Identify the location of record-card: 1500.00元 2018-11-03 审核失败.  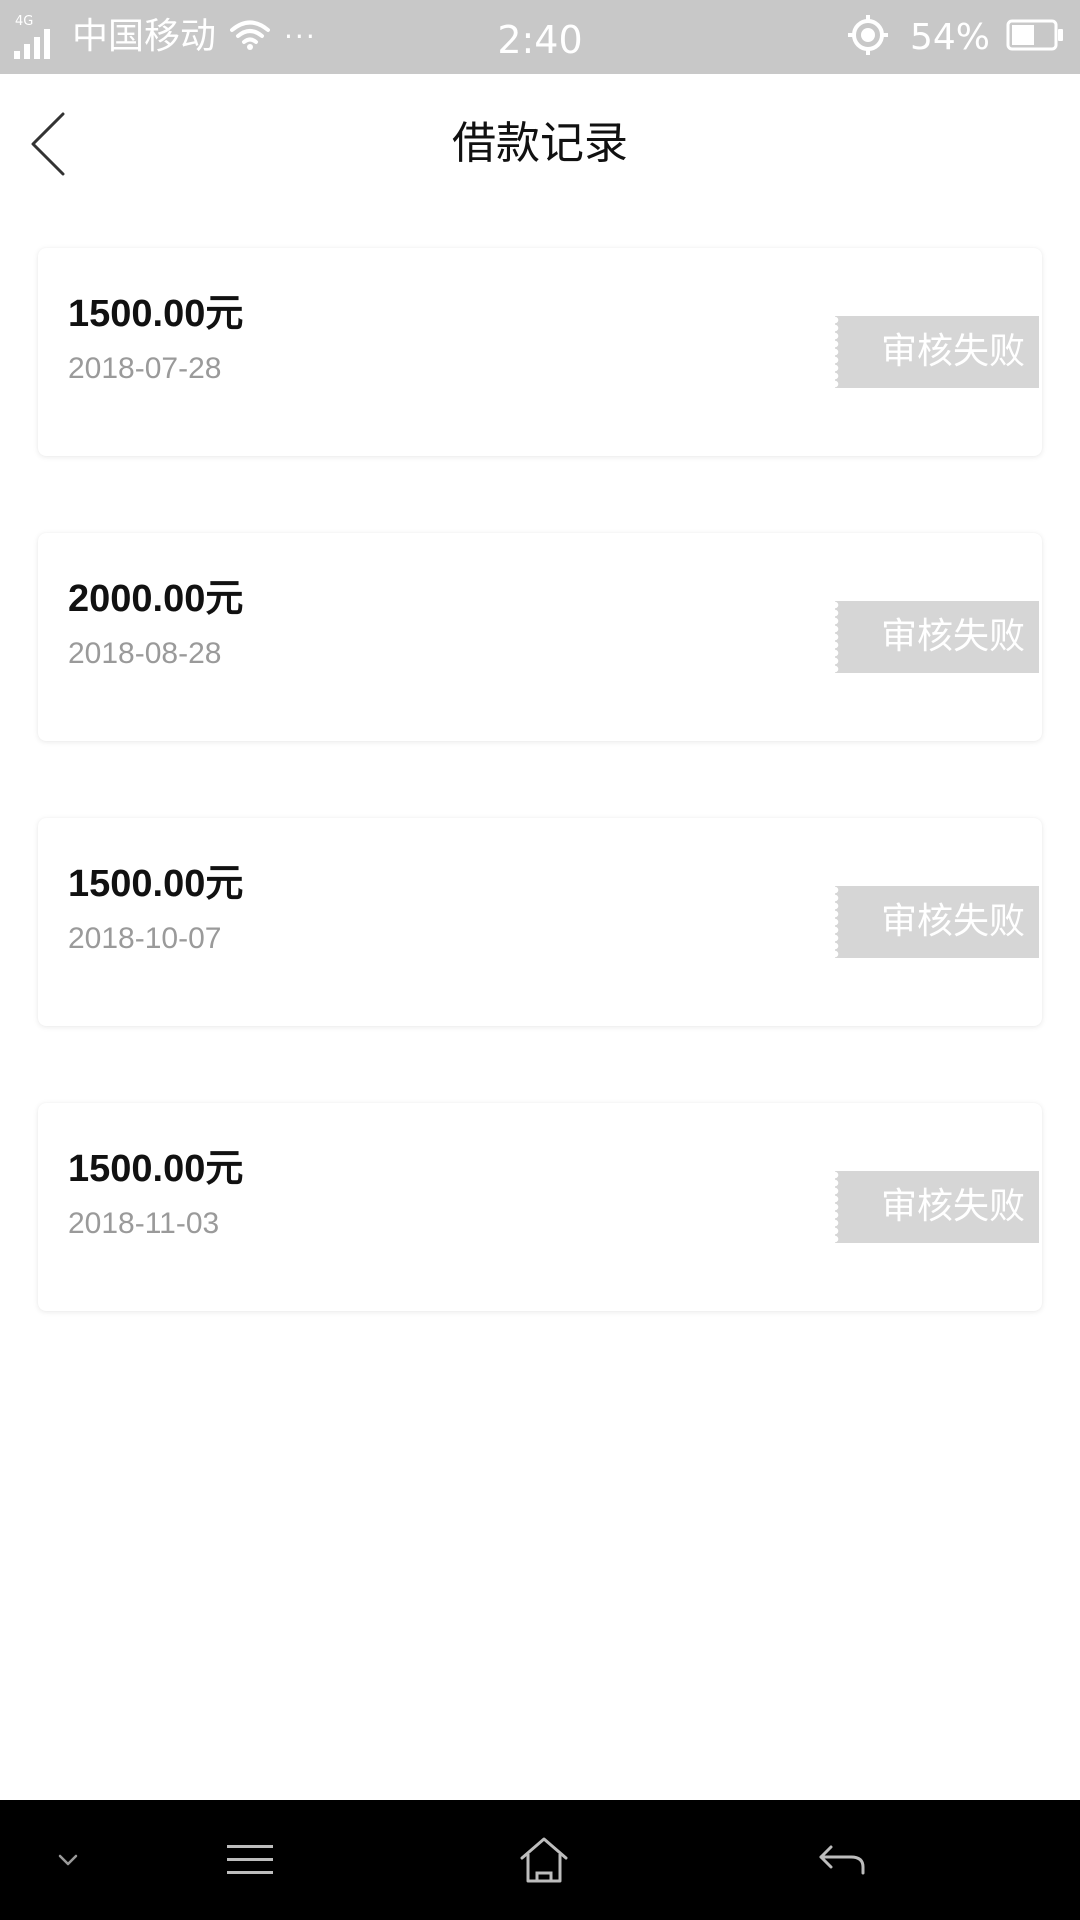
(540, 1207).